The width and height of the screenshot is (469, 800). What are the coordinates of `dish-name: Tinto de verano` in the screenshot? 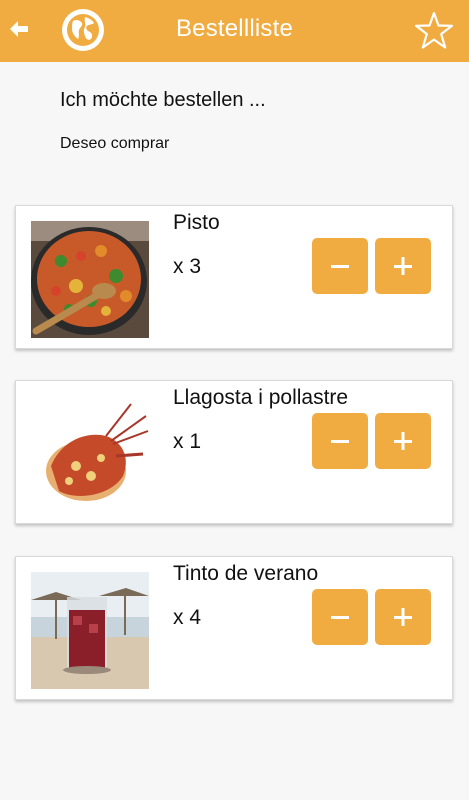 It's located at (246, 573).